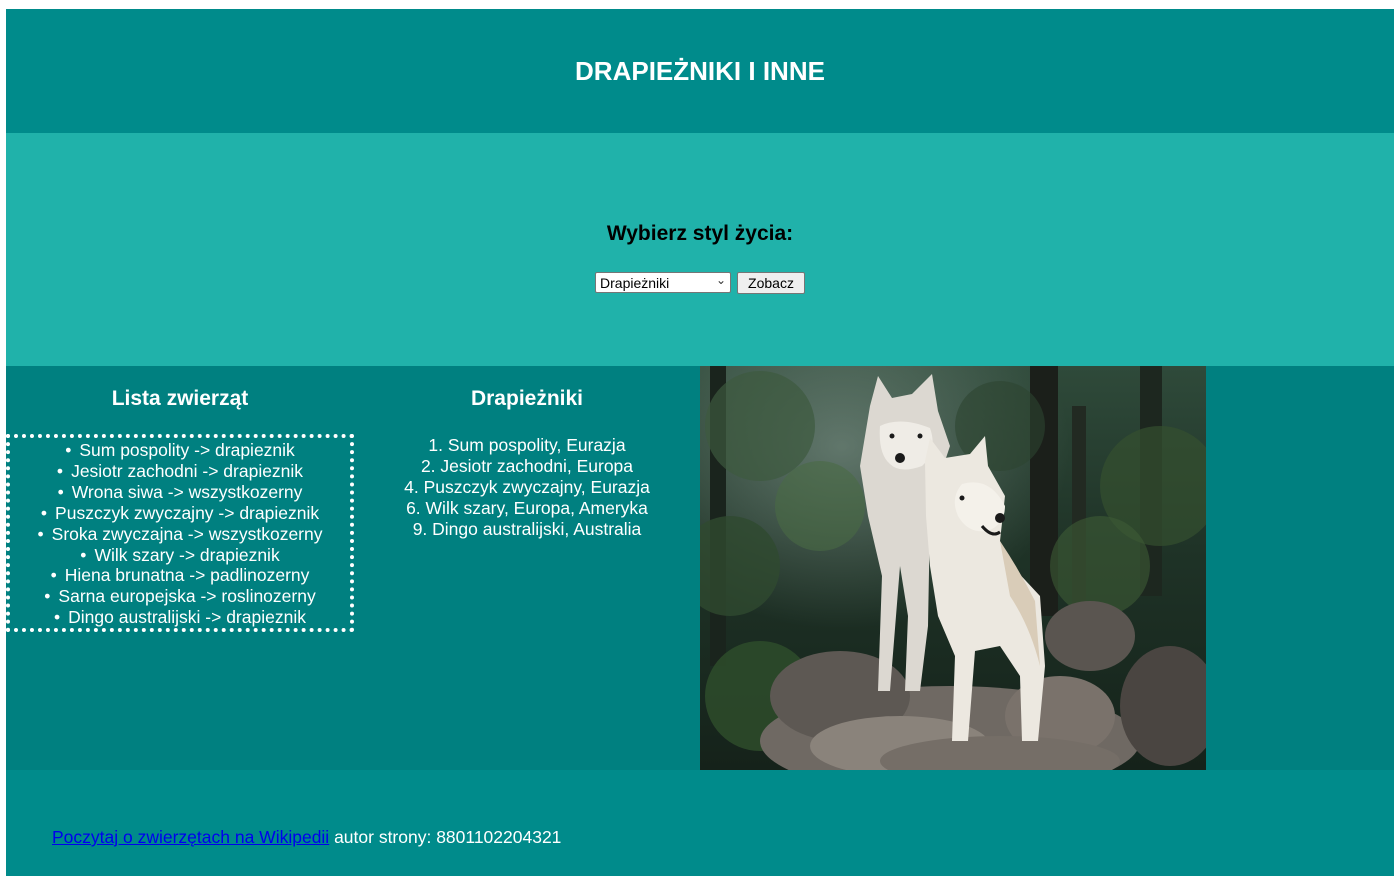  I want to click on page-title: DRAPIEŻNIKI I INNE, so click(700, 70).